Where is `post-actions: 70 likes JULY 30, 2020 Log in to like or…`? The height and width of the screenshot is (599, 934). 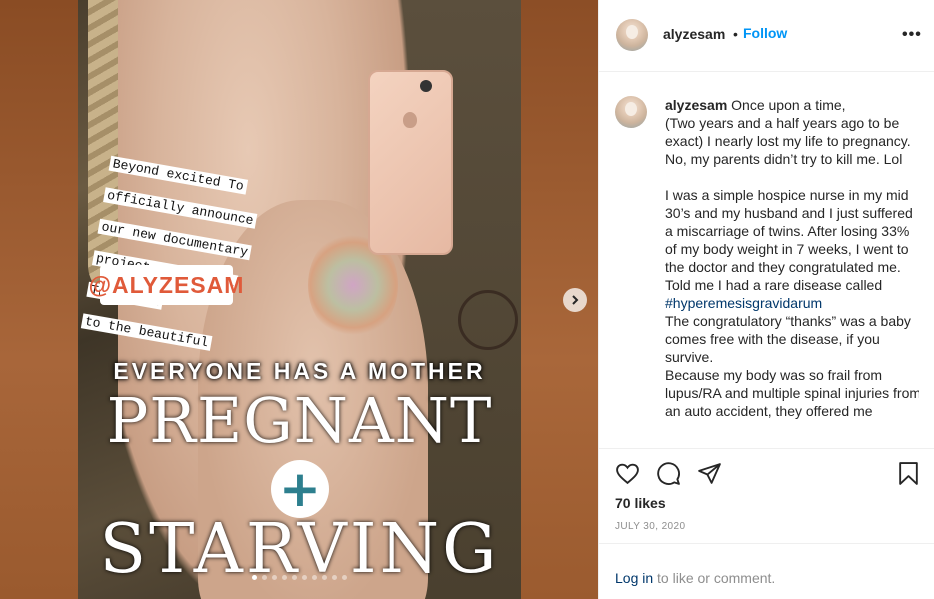 post-actions: 70 likes JULY 30, 2020 Log in to like or… is located at coordinates (766, 523).